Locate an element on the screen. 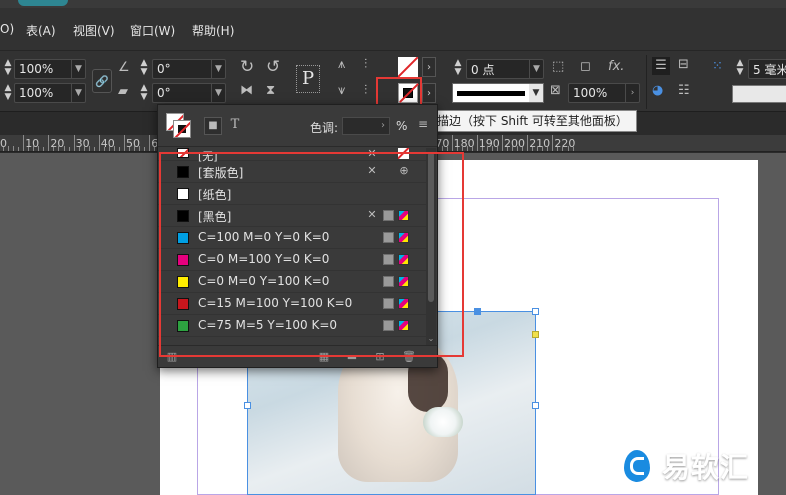 The height and width of the screenshot is (495, 786). measure-stepper: ▲ ▼ is located at coordinates (740, 69).